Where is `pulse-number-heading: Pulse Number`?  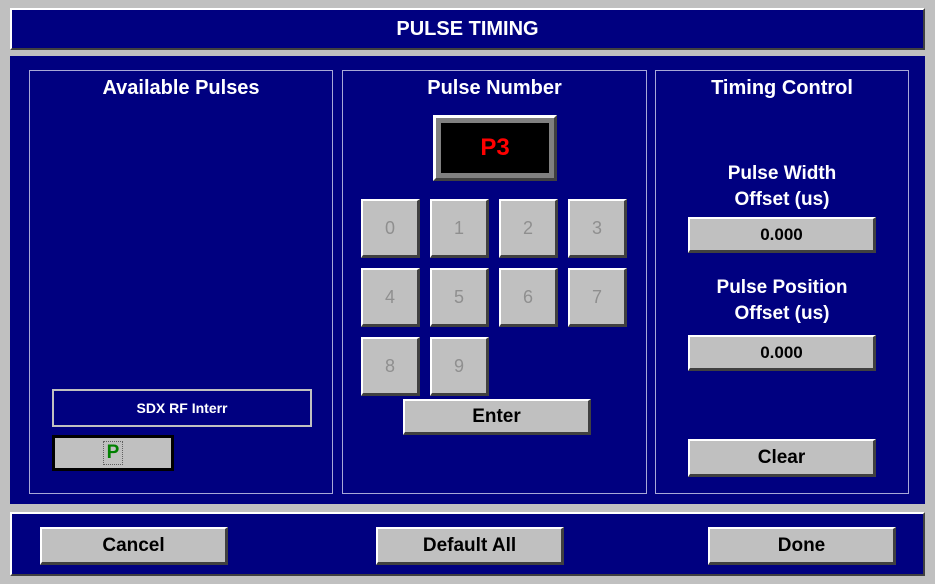 pulse-number-heading: Pulse Number is located at coordinates (494, 88).